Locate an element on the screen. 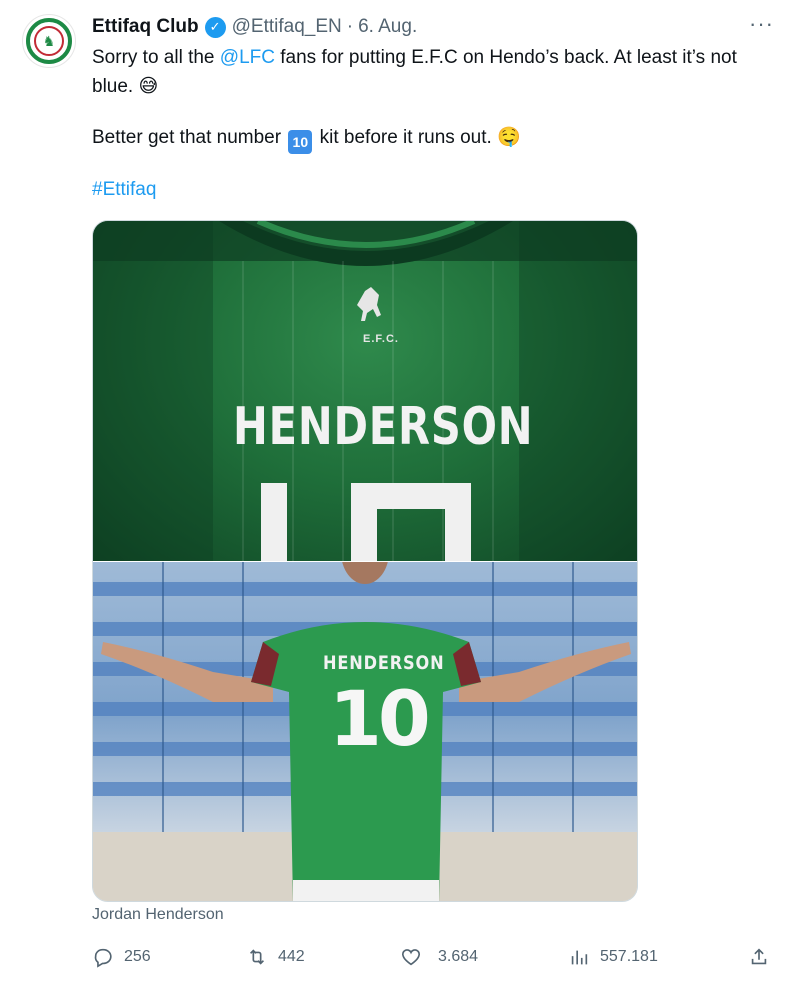 The height and width of the screenshot is (988, 802). tweet-date: 6. Aug. is located at coordinates (387, 27).